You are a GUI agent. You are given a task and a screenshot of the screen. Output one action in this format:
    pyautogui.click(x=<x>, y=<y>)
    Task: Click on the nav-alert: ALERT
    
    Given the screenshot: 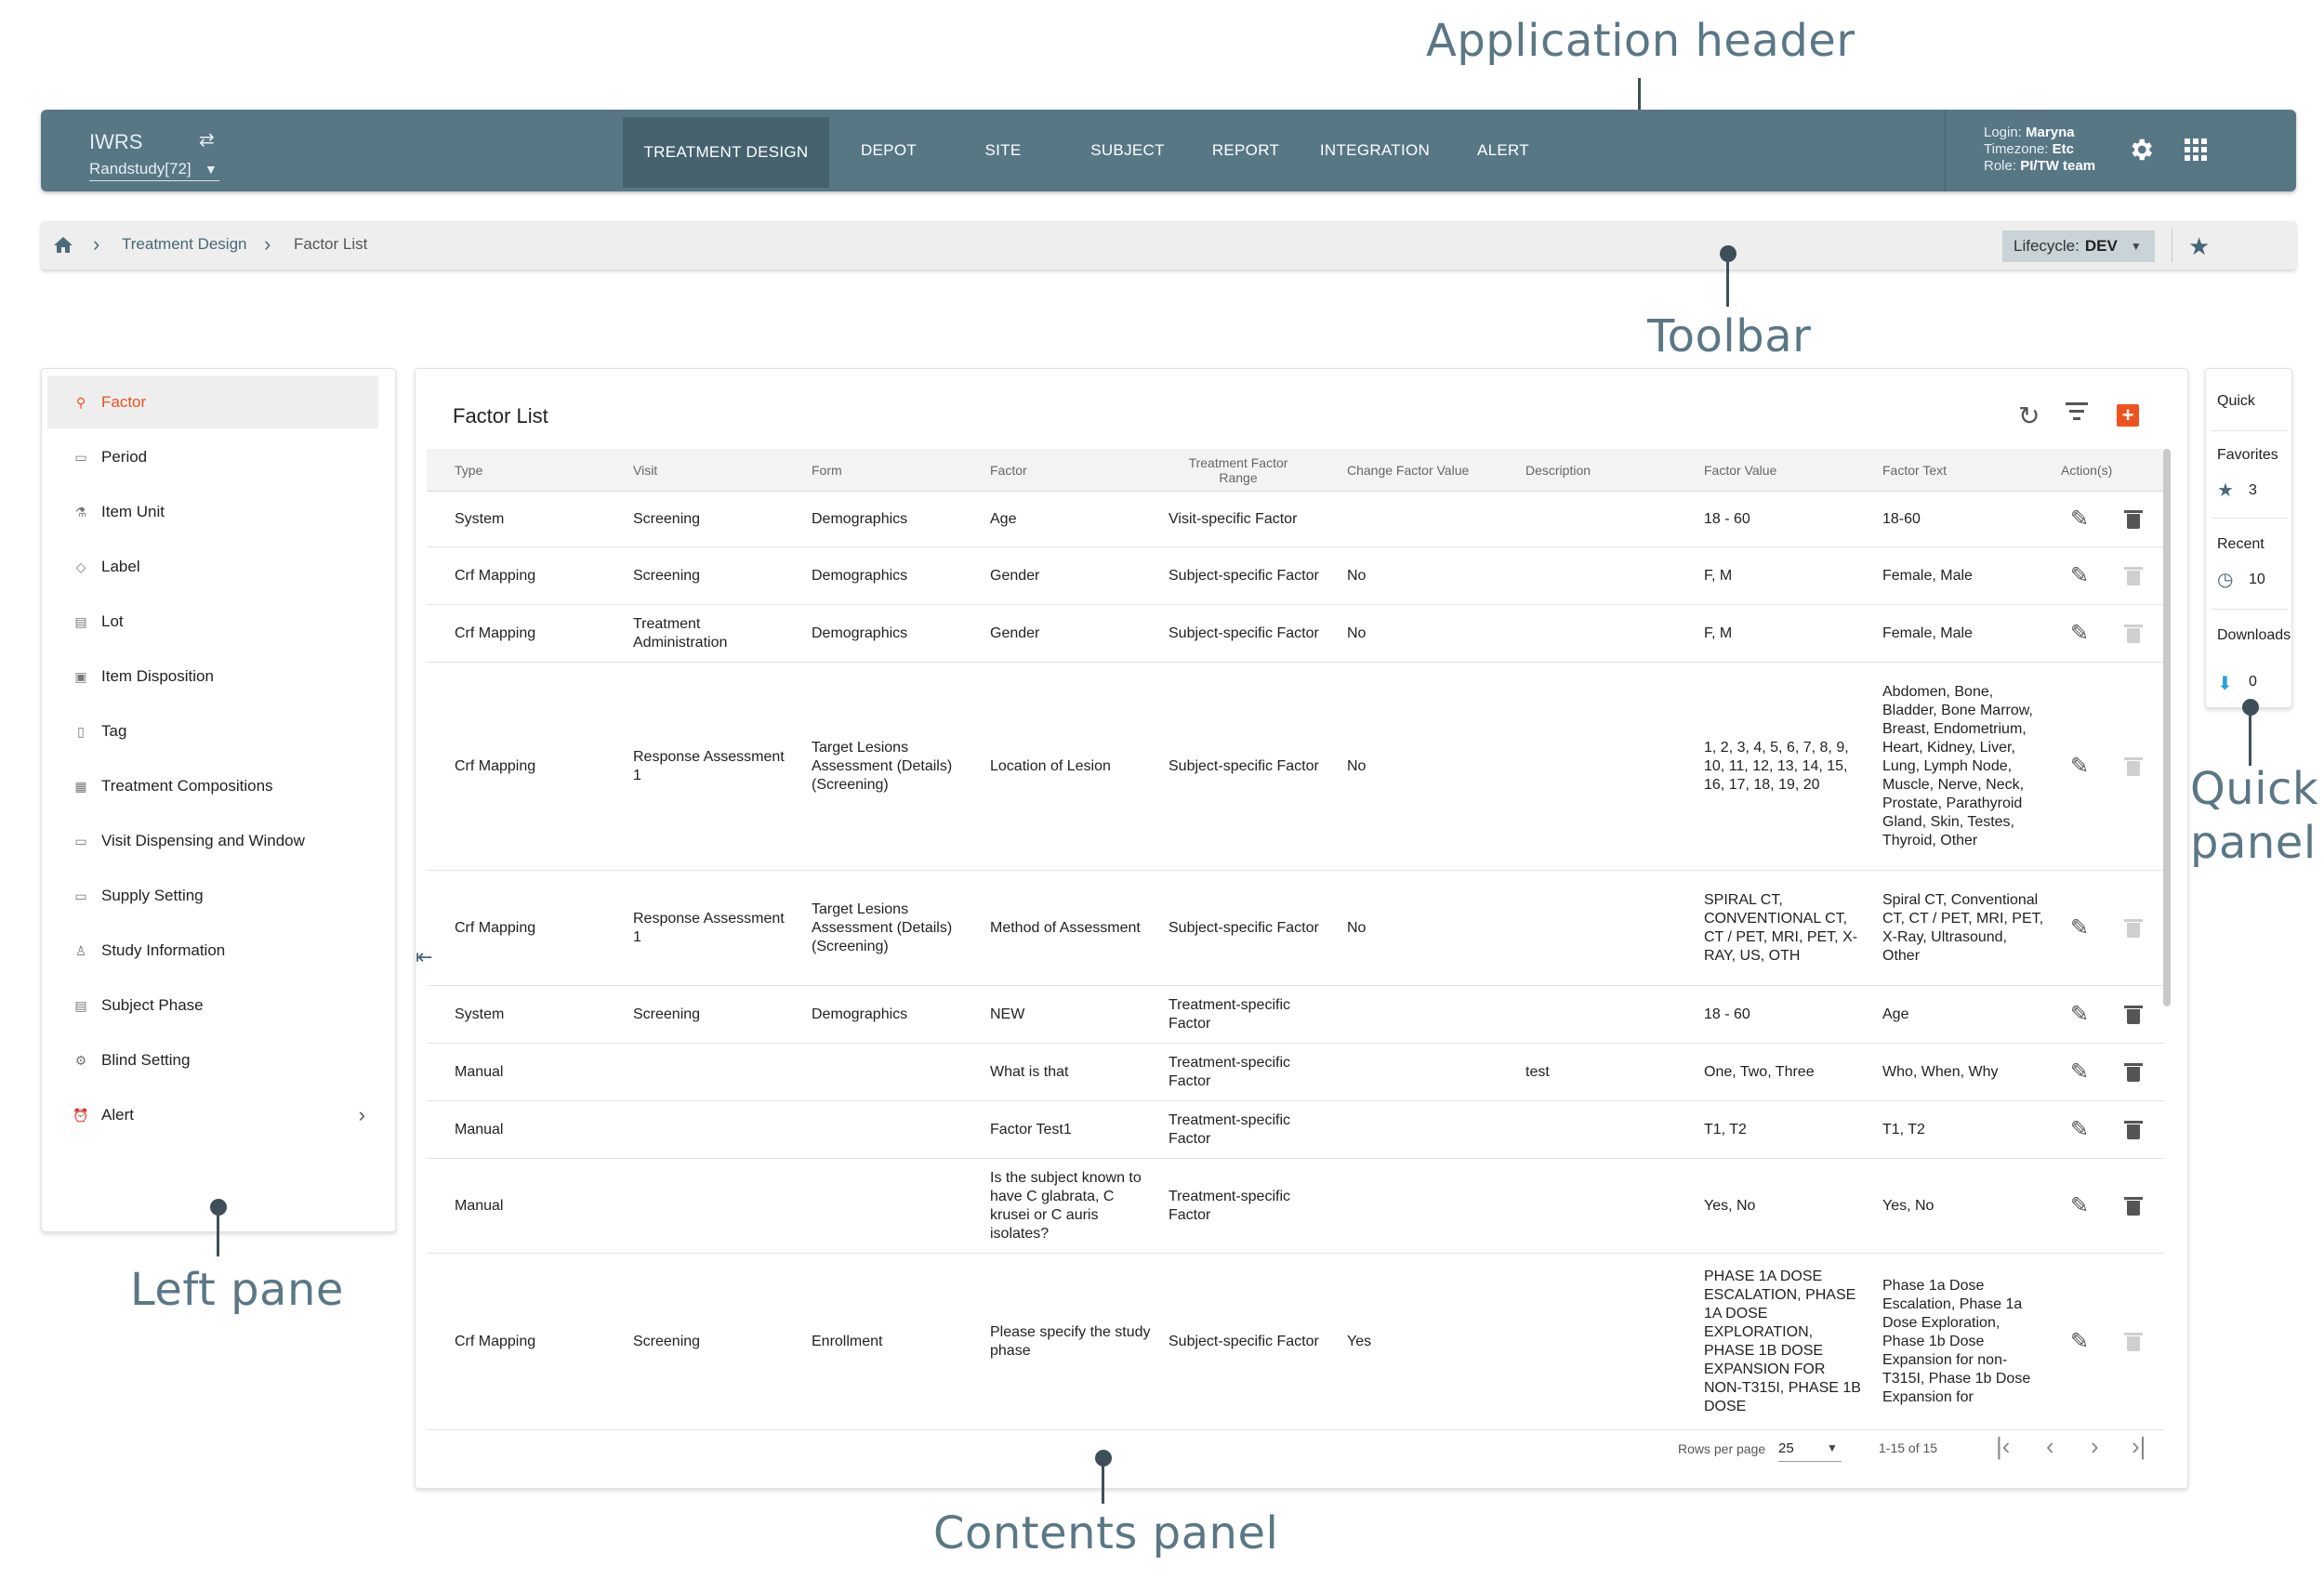 What is the action you would take?
    pyautogui.click(x=1503, y=150)
    